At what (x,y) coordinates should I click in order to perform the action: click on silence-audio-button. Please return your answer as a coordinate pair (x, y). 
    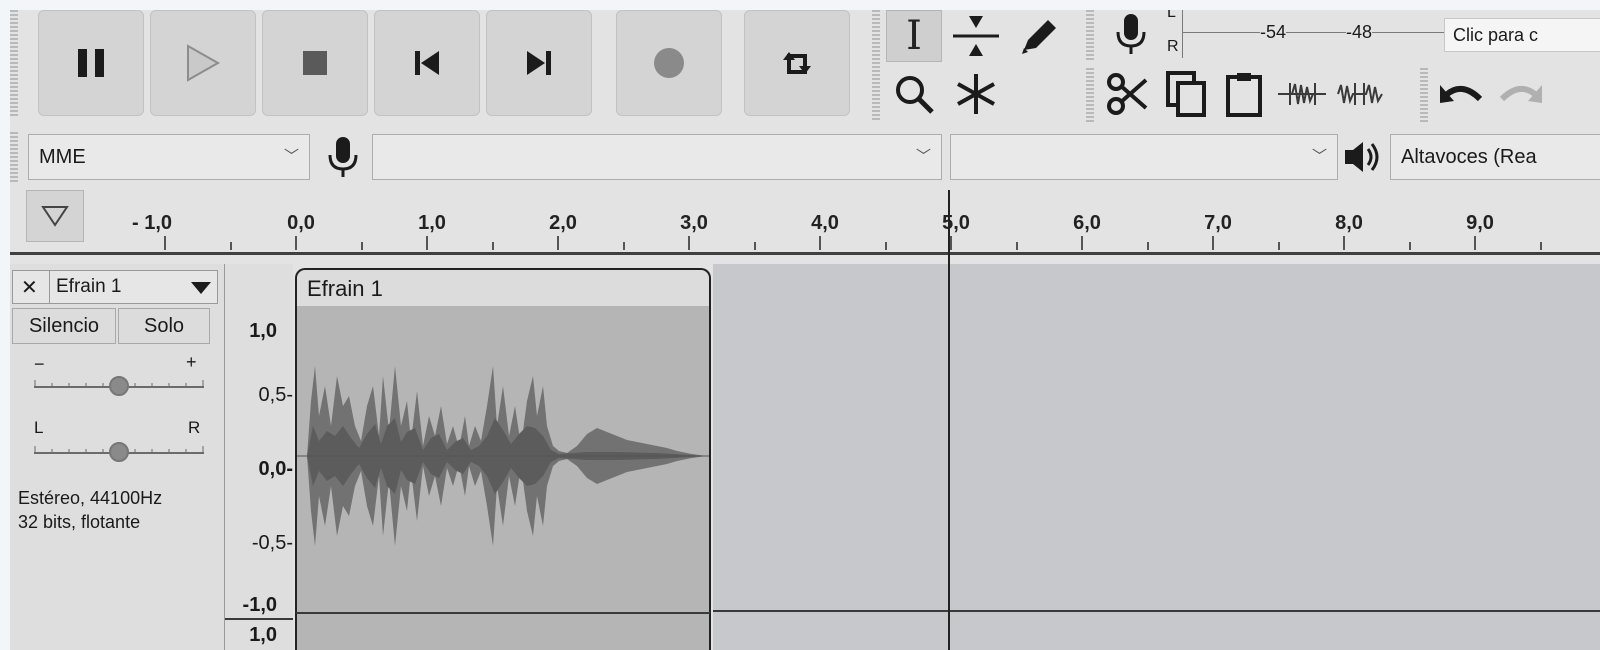
    Looking at the image, I should click on (1360, 94).